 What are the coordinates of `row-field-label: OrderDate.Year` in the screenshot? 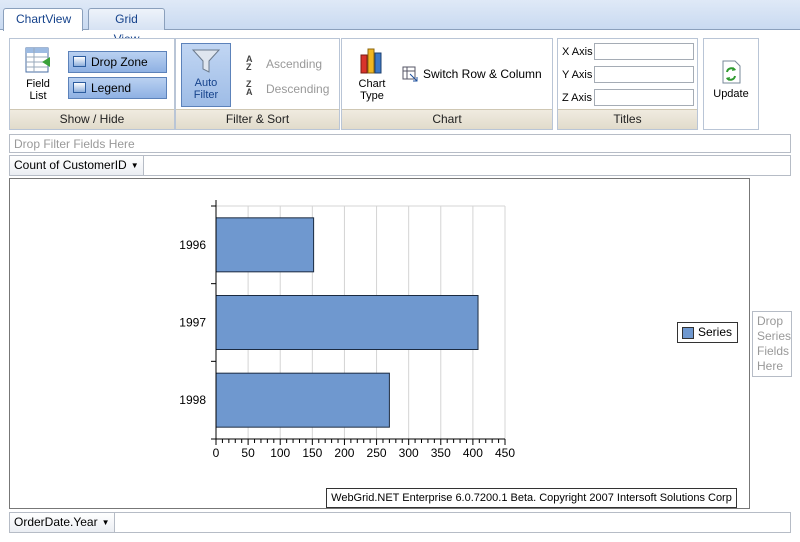 It's located at (56, 522).